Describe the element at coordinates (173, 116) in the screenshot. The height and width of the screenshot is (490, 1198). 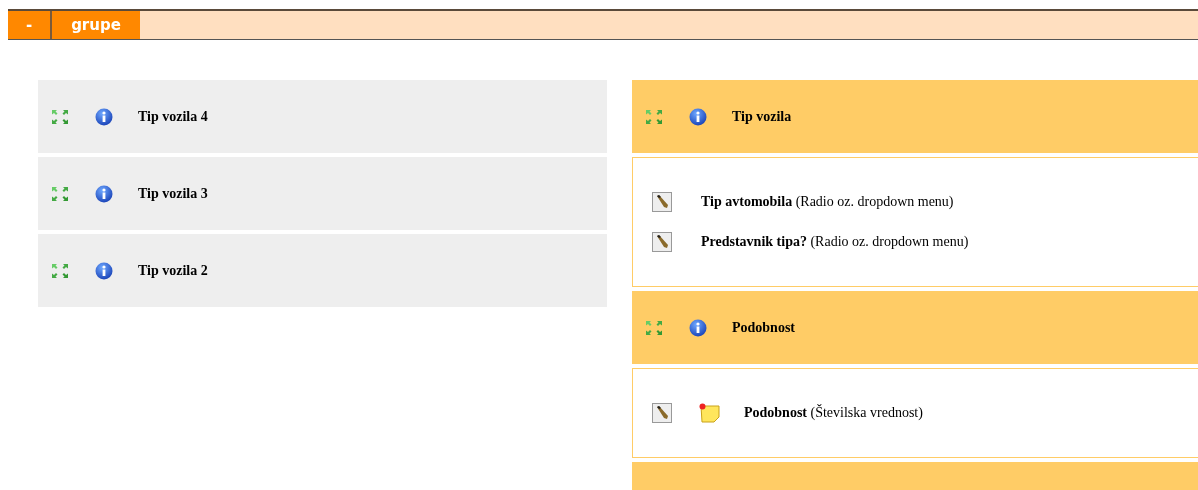
I see `group-title: Tip vozila 4` at that location.